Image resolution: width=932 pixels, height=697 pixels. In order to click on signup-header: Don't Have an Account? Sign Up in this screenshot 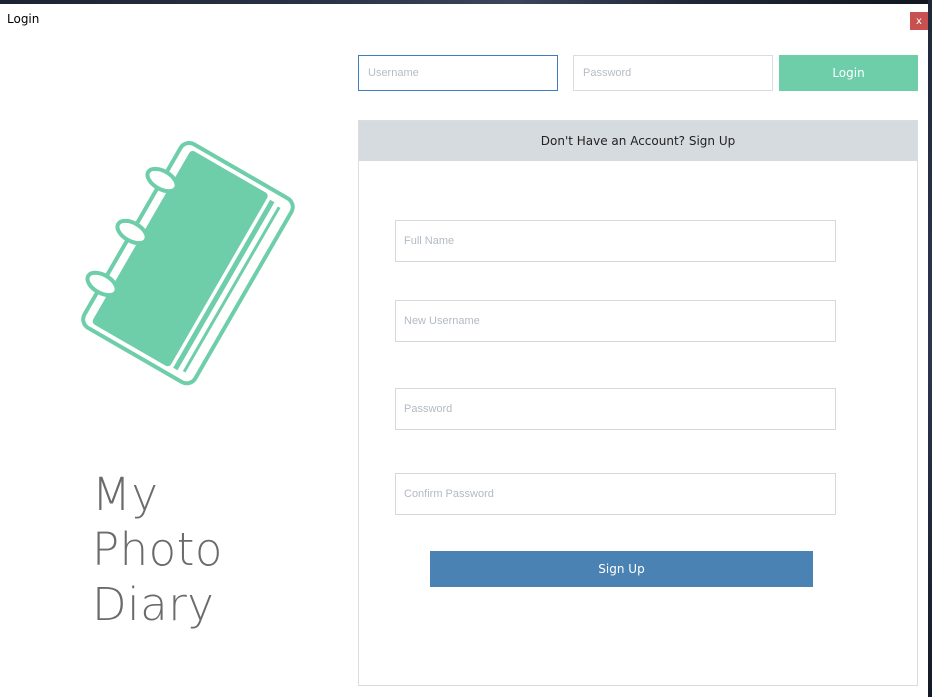, I will do `click(638, 141)`.